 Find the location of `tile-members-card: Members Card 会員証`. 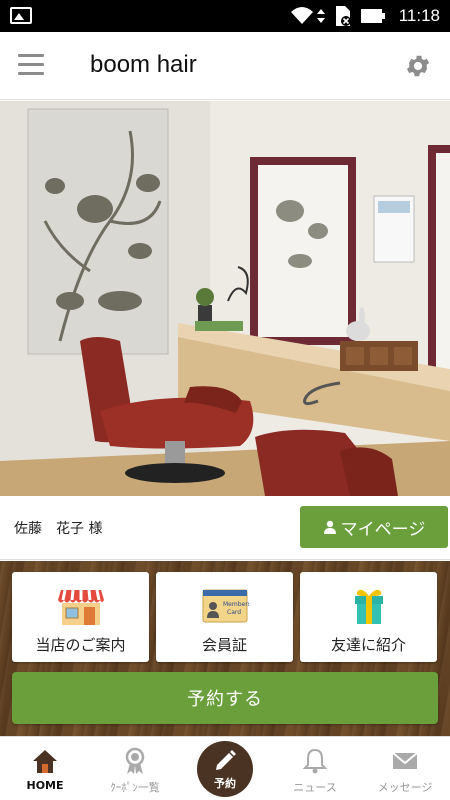

tile-members-card: Members Card 会員証 is located at coordinates (224, 617).